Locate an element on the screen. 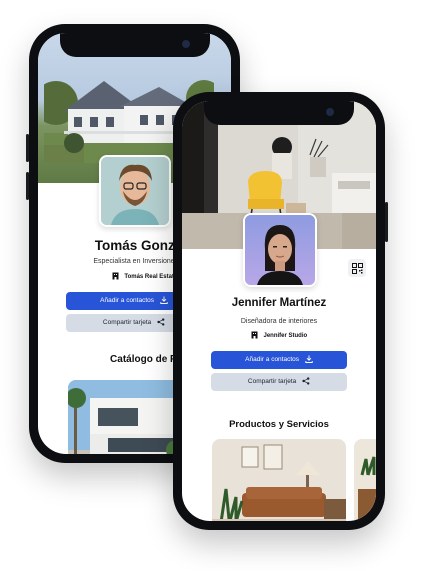  power-button is located at coordinates (386, 222).